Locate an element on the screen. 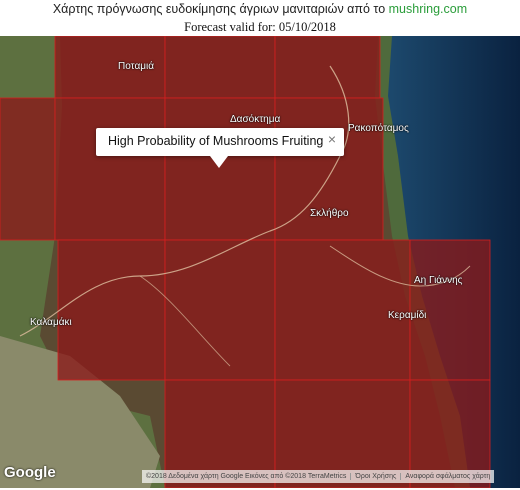 This screenshot has height=490, width=520. place-rakopotamos: Ρακοπόταμος is located at coordinates (378, 128).